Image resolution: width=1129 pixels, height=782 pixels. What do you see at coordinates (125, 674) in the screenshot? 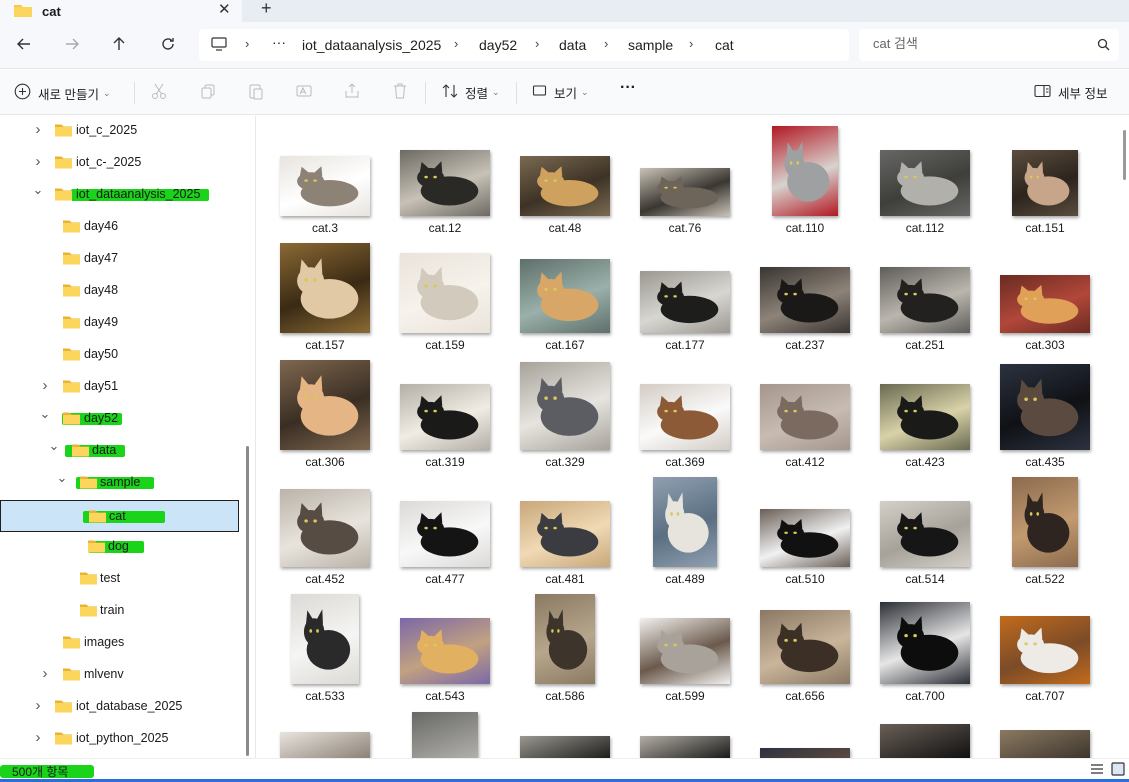
I see `sidebar-item-mlvenv: › mlvenv` at bounding box center [125, 674].